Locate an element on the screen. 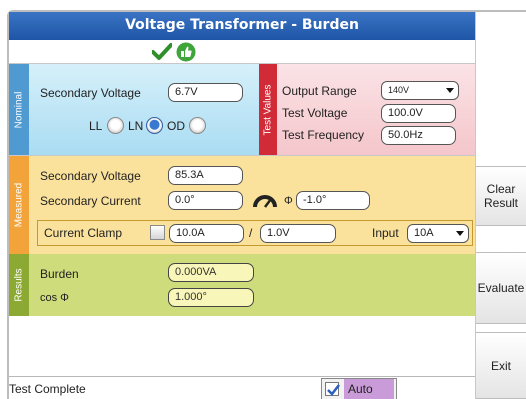 The width and height of the screenshot is (526, 399). secondary-current-field: 0.0° is located at coordinates (205, 200).